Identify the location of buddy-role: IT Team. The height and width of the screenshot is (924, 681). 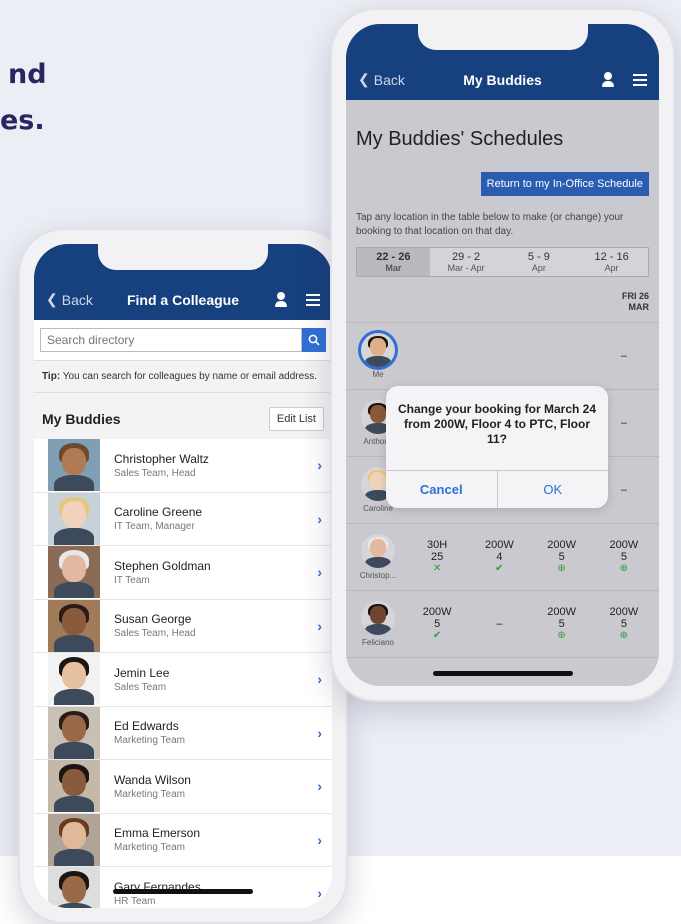
(132, 580).